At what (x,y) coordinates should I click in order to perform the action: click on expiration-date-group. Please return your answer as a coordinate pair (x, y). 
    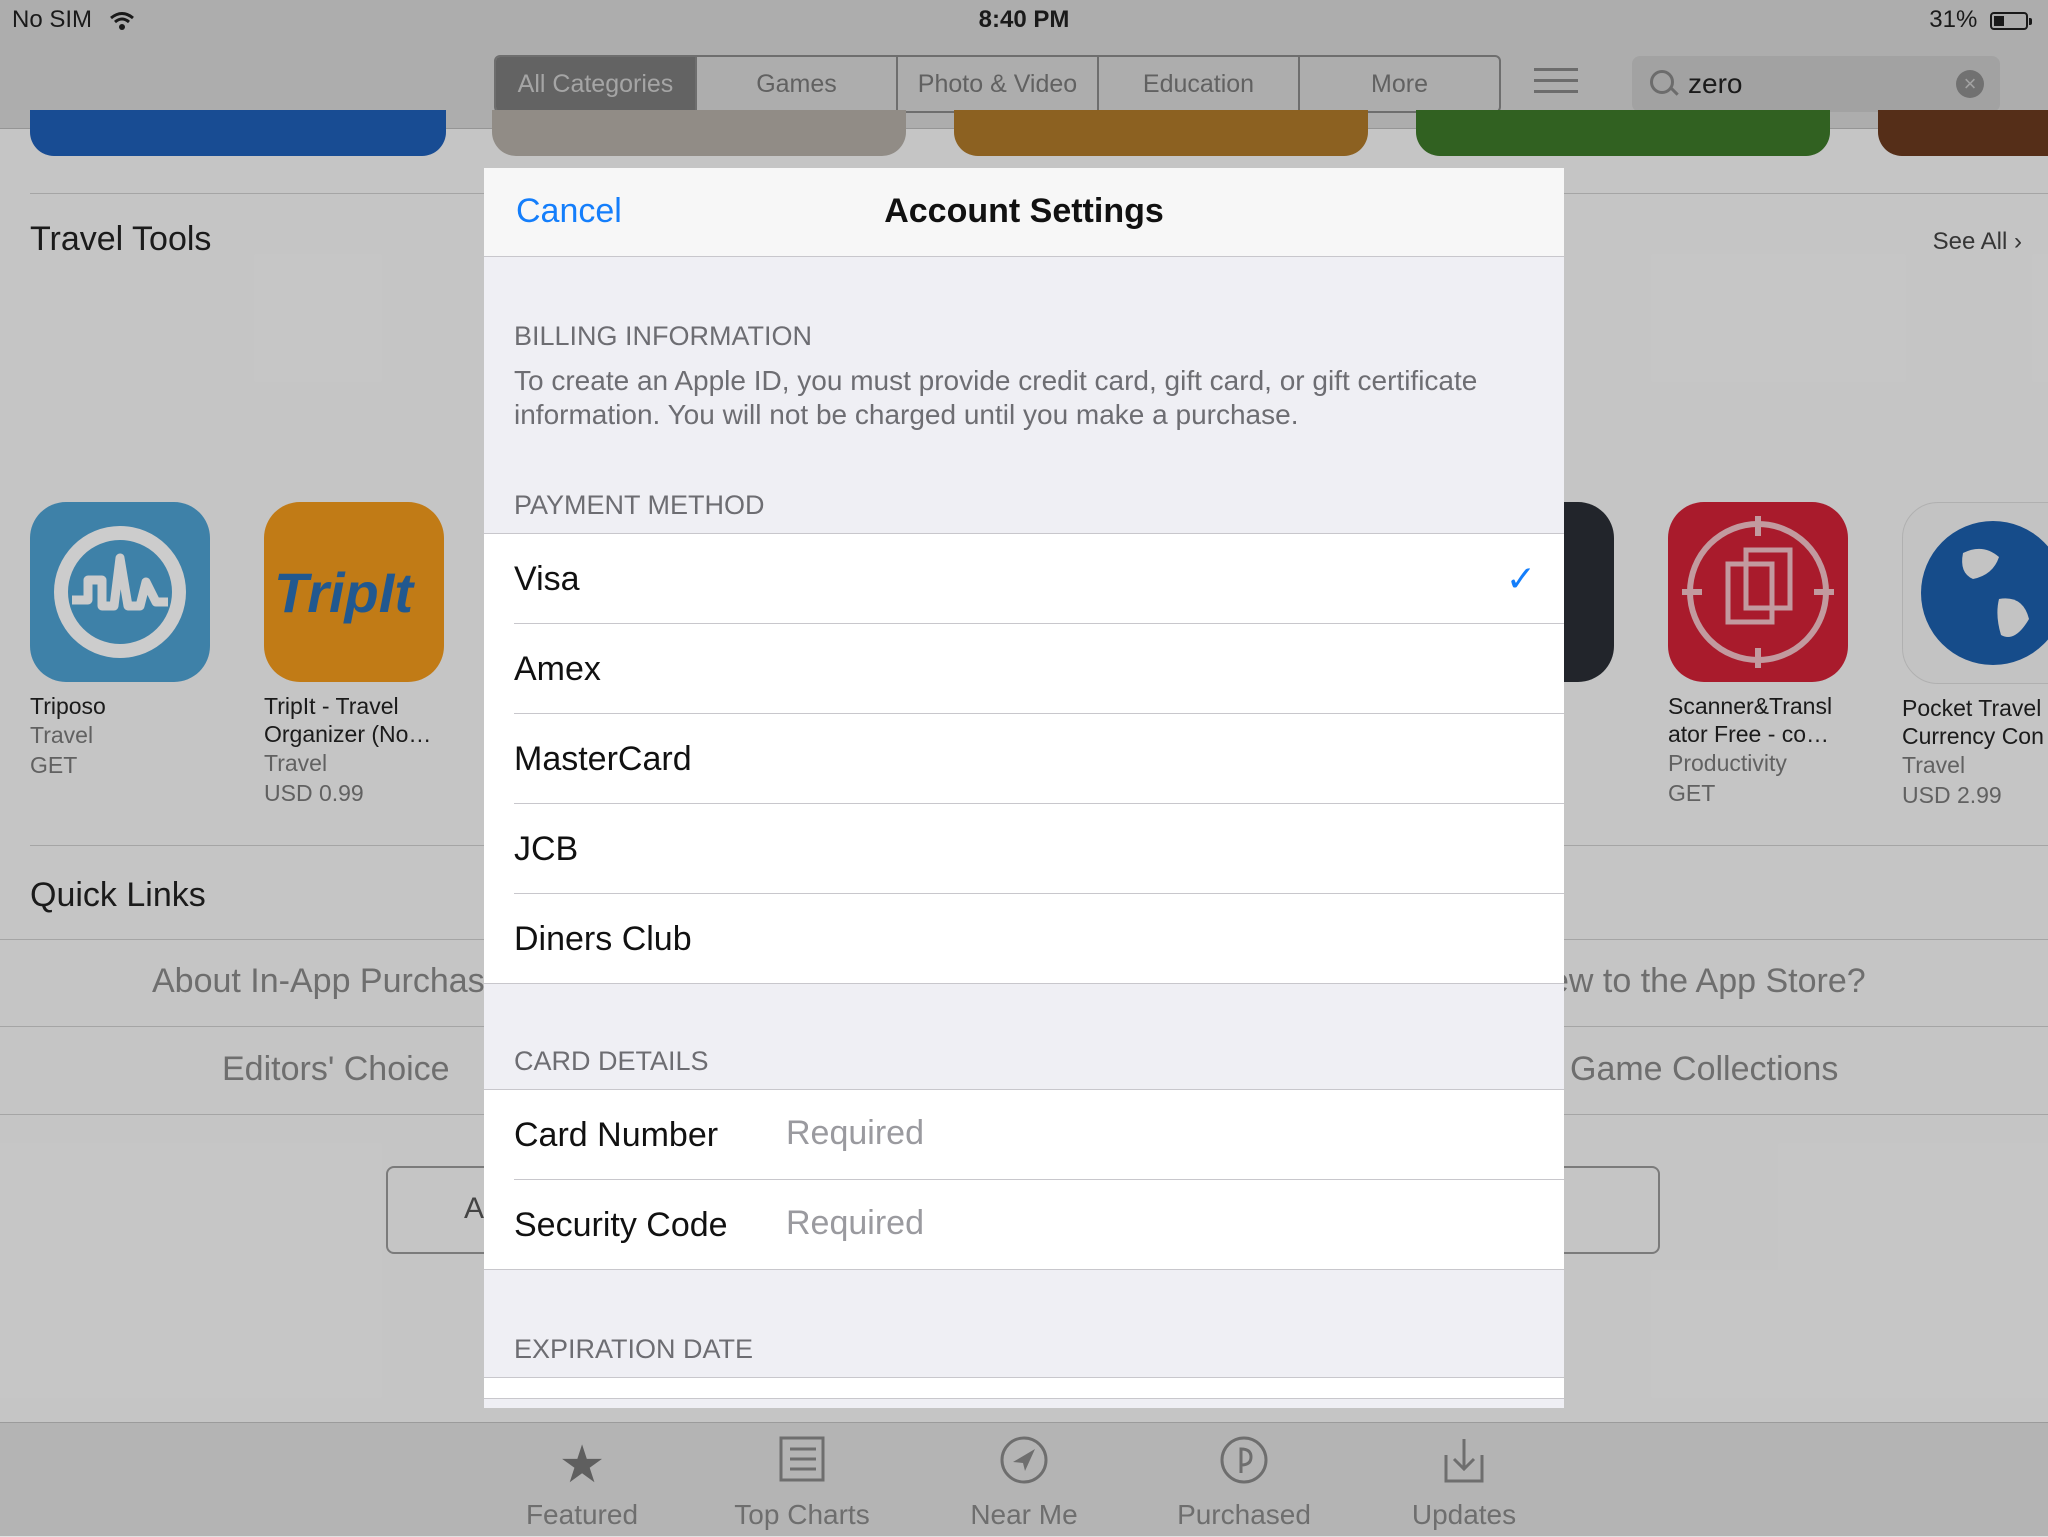
    Looking at the image, I should click on (1024, 1388).